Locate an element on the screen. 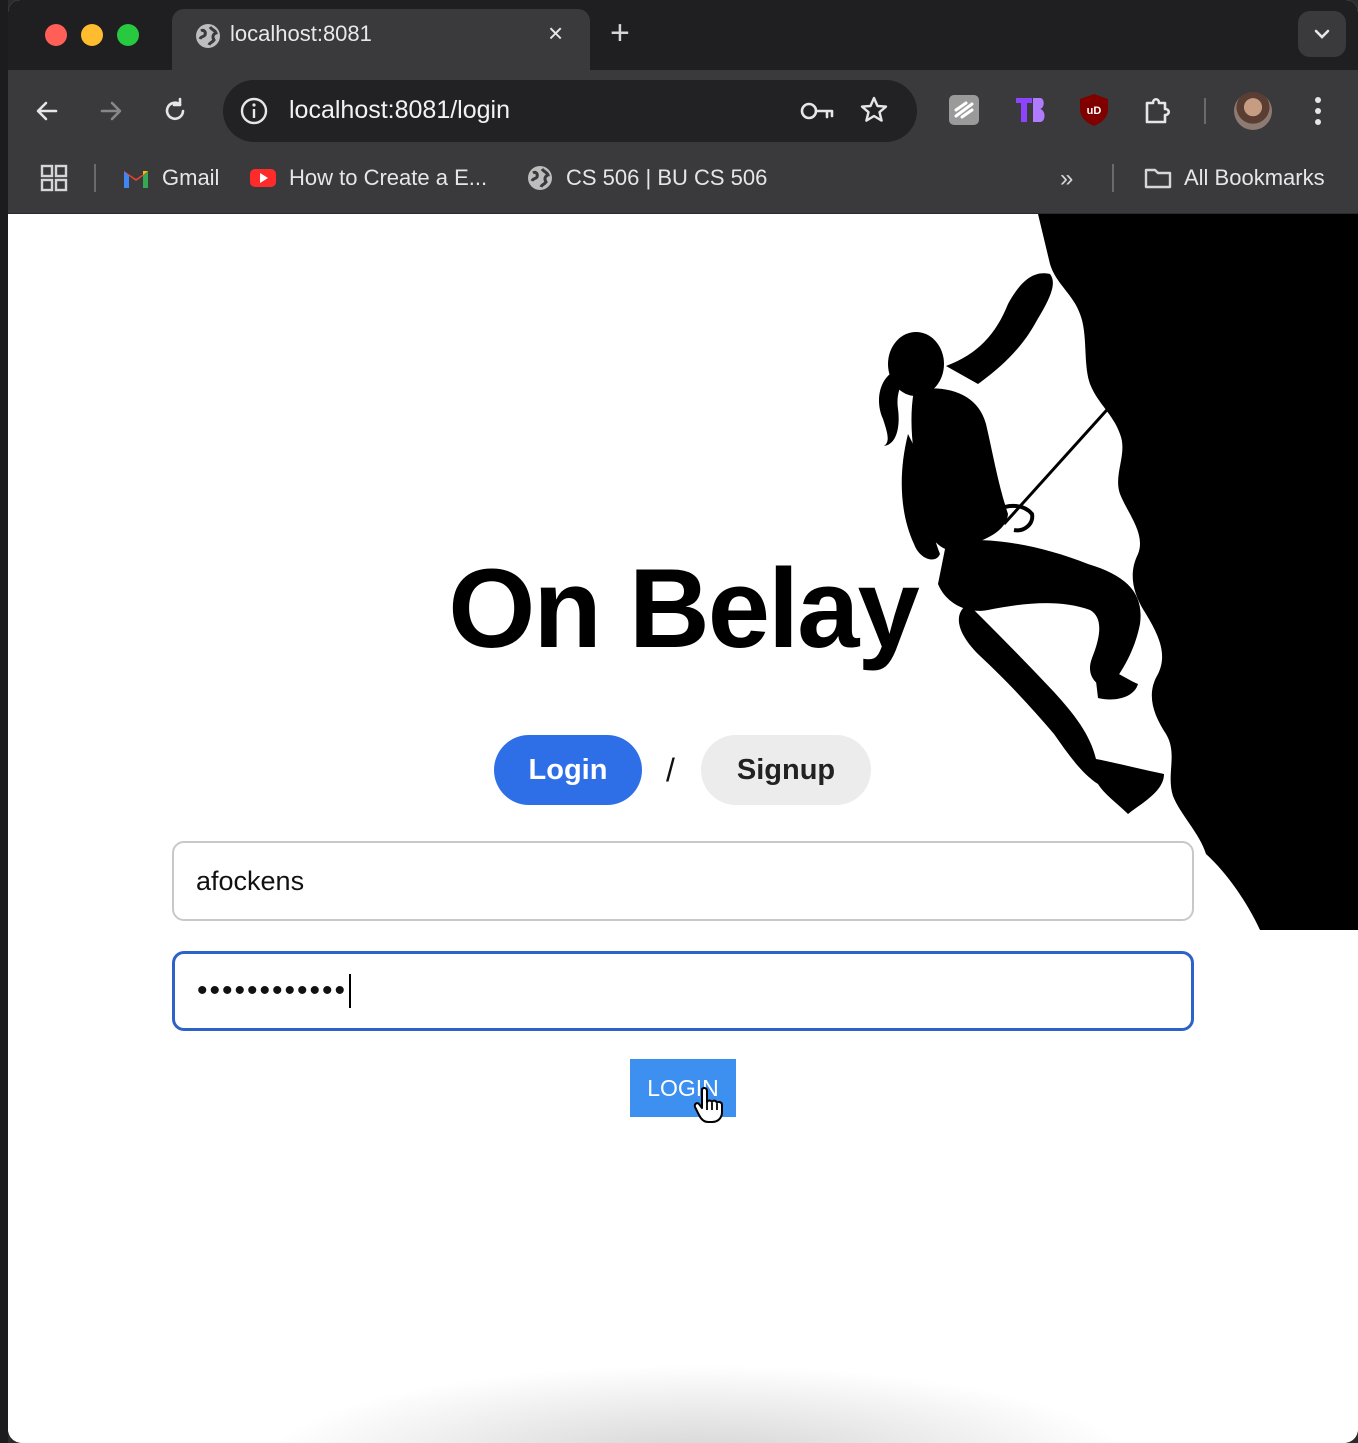 This screenshot has width=1358, height=1443. reload-icon is located at coordinates (175, 111).